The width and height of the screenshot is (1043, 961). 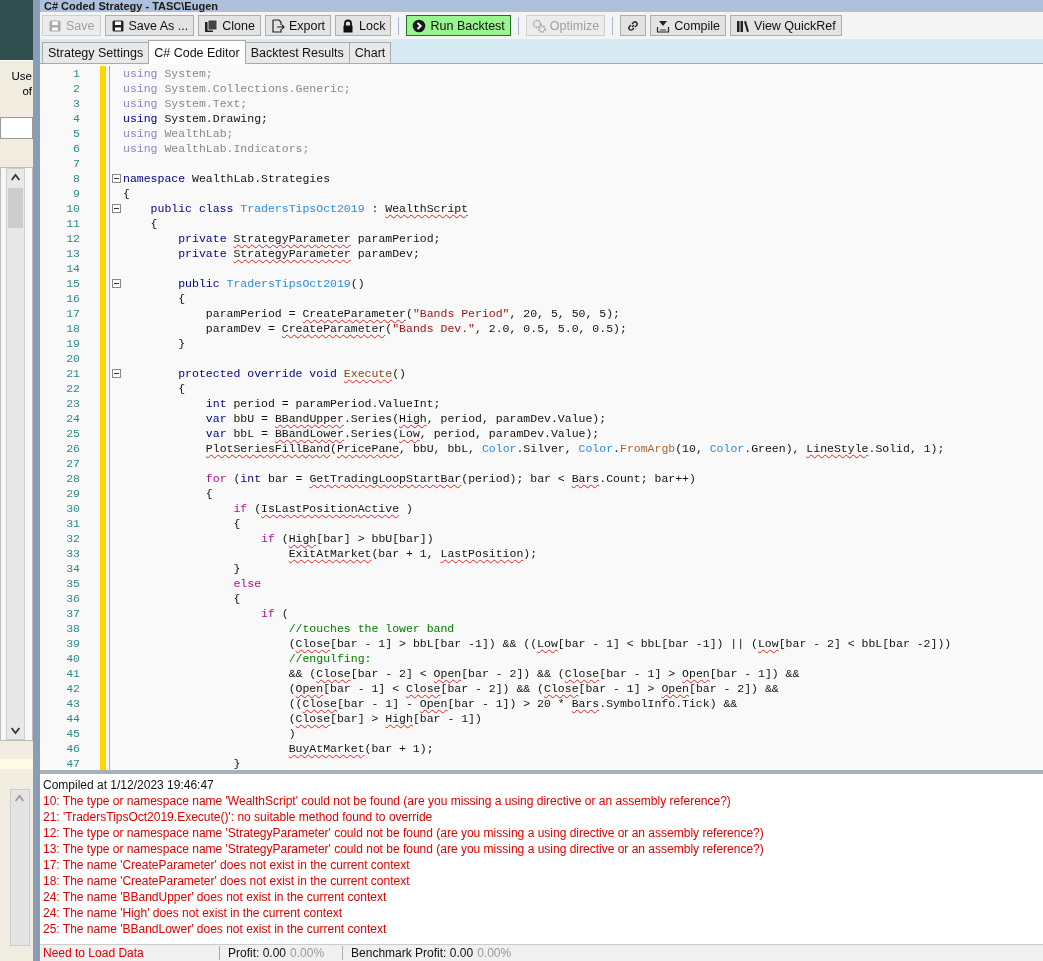 What do you see at coordinates (73, 208) in the screenshot?
I see `line-number: 10` at bounding box center [73, 208].